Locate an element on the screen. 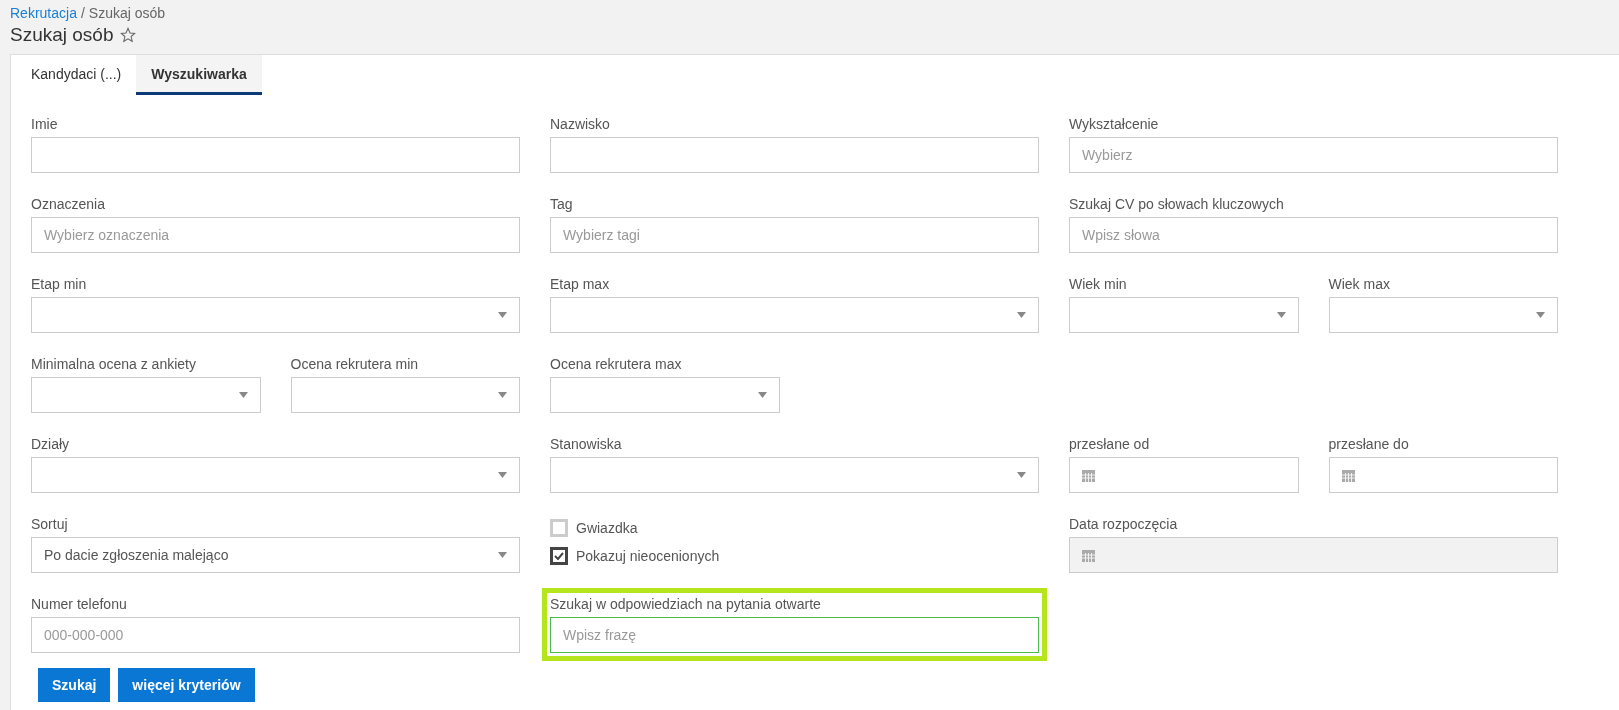  field-label: Ocena rekrutera max is located at coordinates (616, 364).